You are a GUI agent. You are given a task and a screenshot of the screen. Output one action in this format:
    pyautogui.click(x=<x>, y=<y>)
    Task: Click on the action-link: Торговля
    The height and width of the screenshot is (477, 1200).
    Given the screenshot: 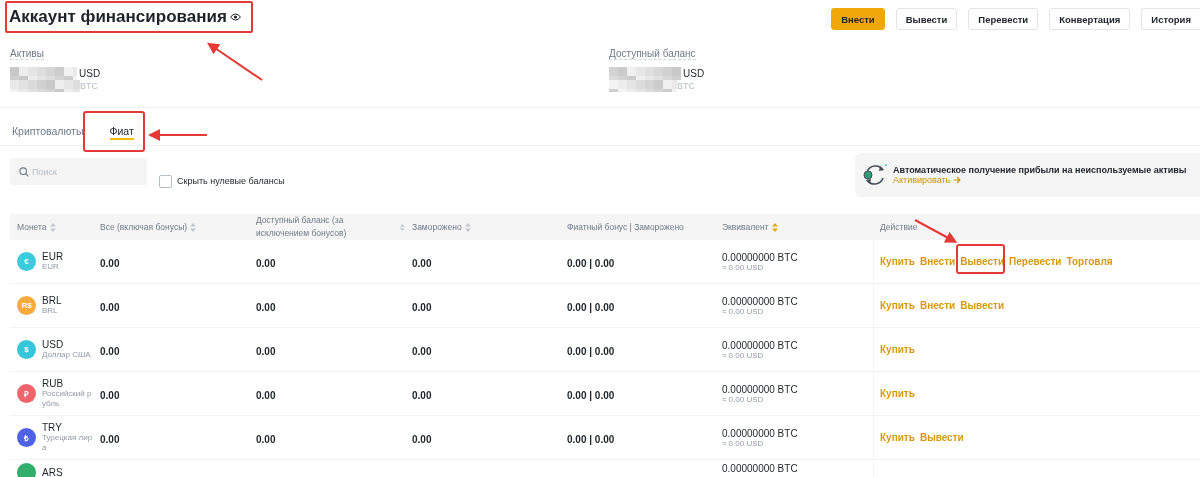 What is the action you would take?
    pyautogui.click(x=1089, y=261)
    